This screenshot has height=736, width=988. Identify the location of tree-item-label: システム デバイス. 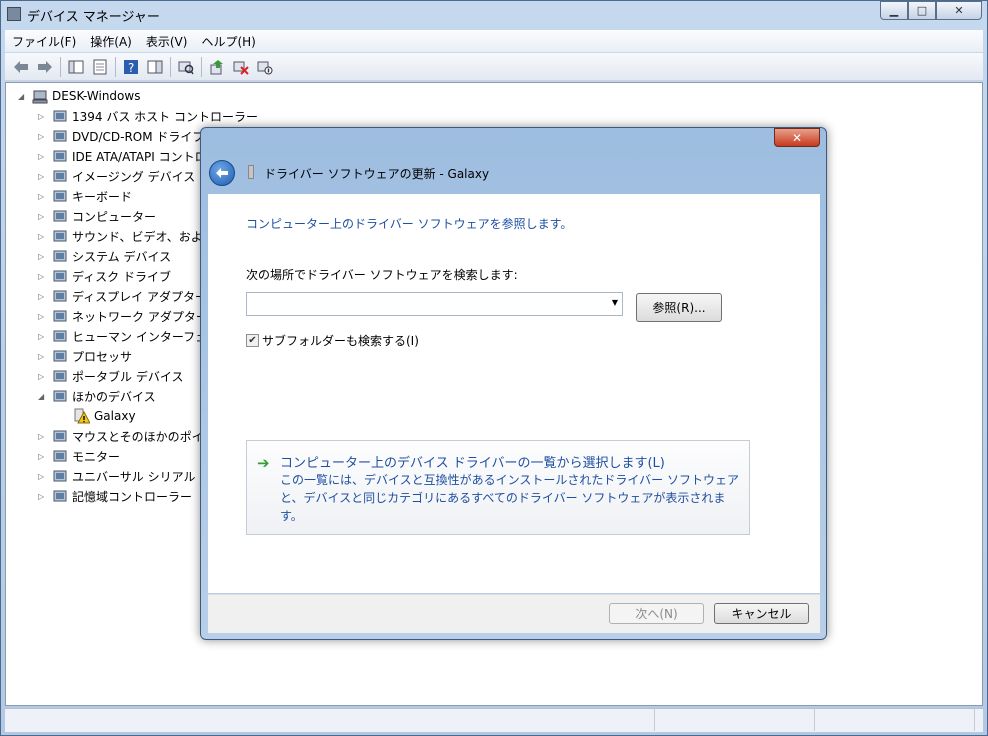
(122, 256).